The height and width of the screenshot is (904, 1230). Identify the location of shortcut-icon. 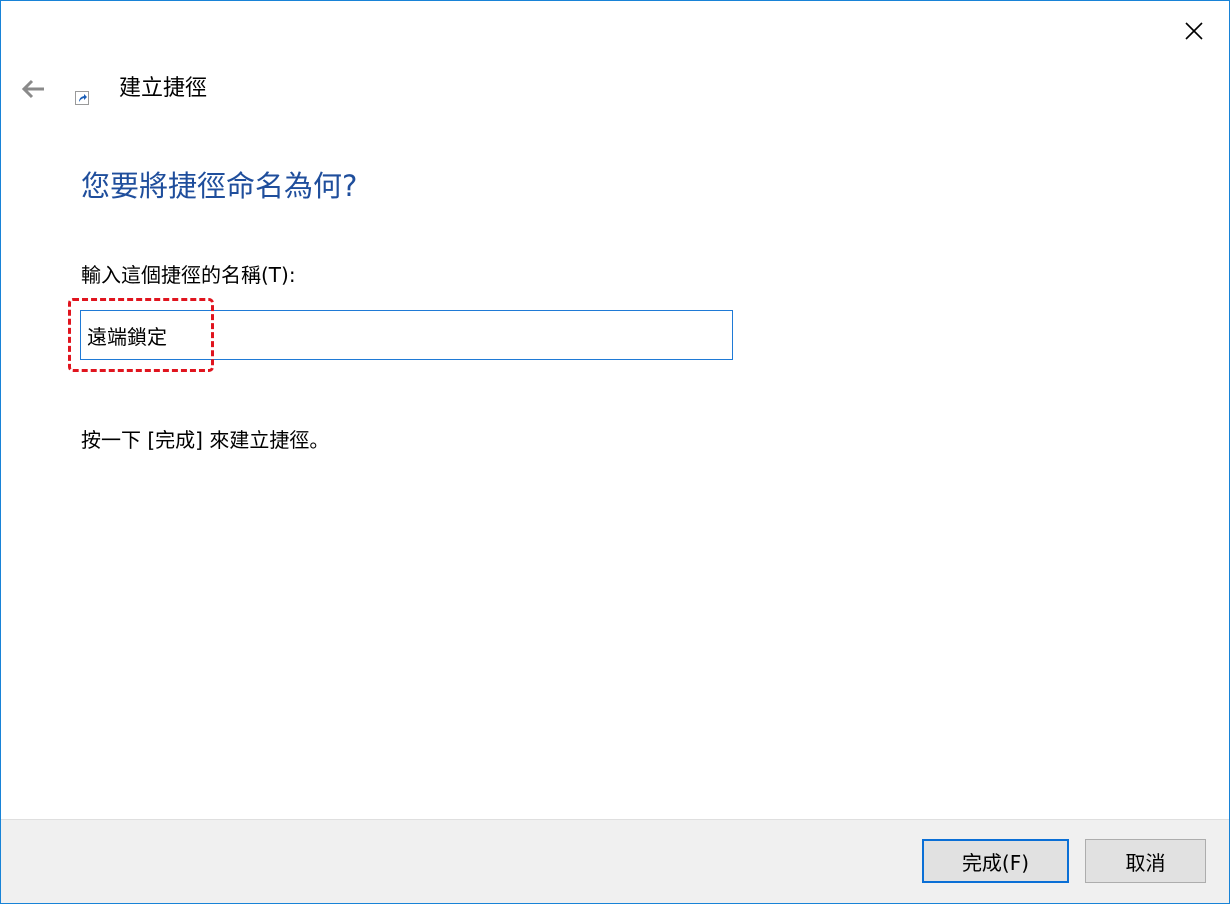
(82, 97).